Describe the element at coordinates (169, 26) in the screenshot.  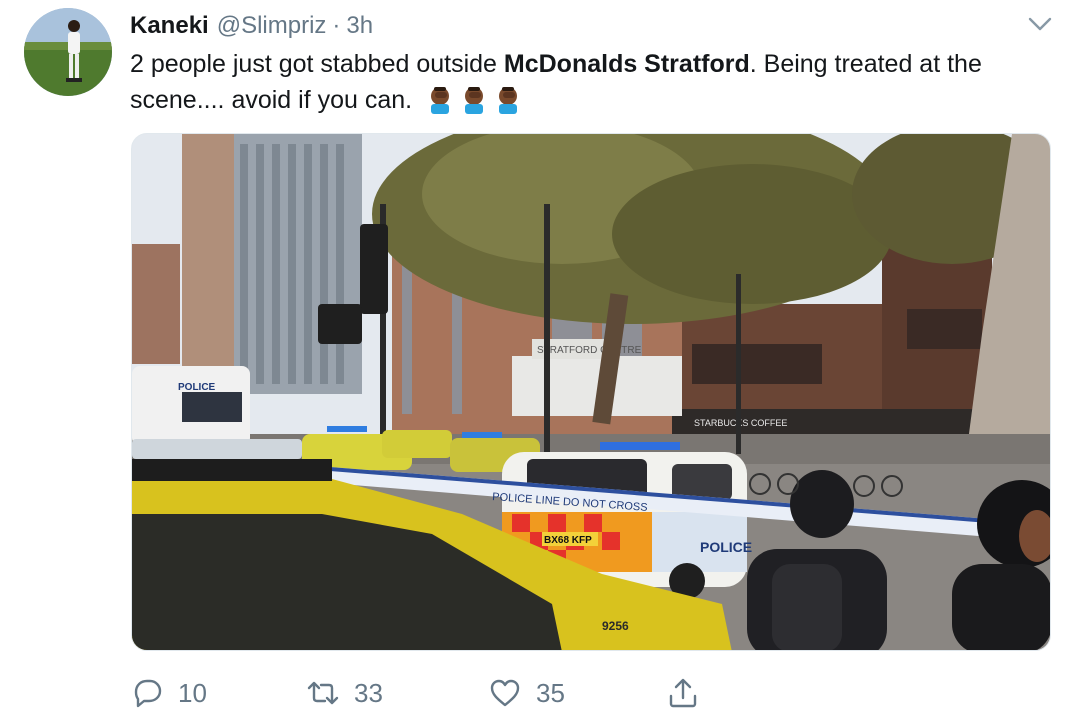
I see `author-name: Kaneki` at that location.